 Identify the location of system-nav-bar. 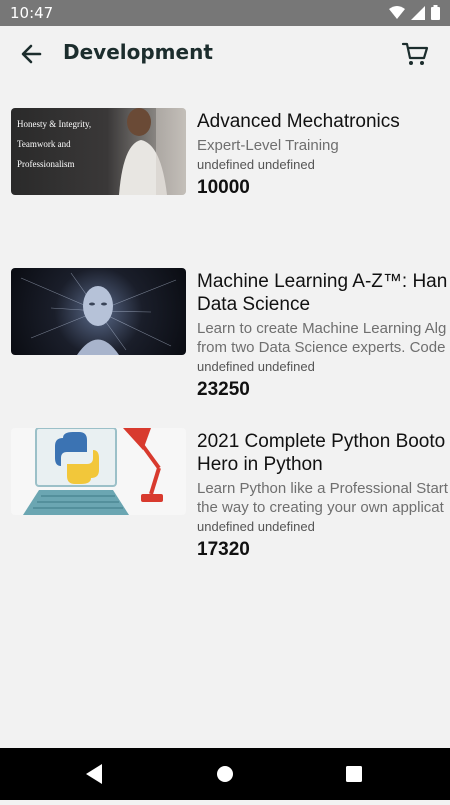
(225, 774).